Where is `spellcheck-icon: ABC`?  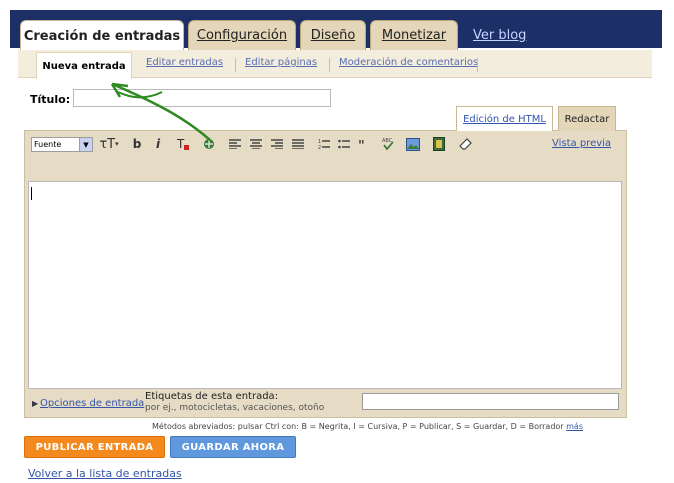 spellcheck-icon: ABC is located at coordinates (388, 144).